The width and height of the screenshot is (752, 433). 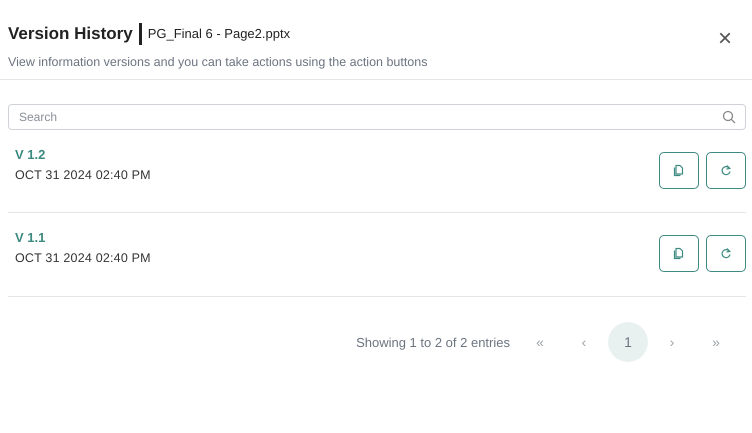 I want to click on close-button: ×, so click(x=725, y=39).